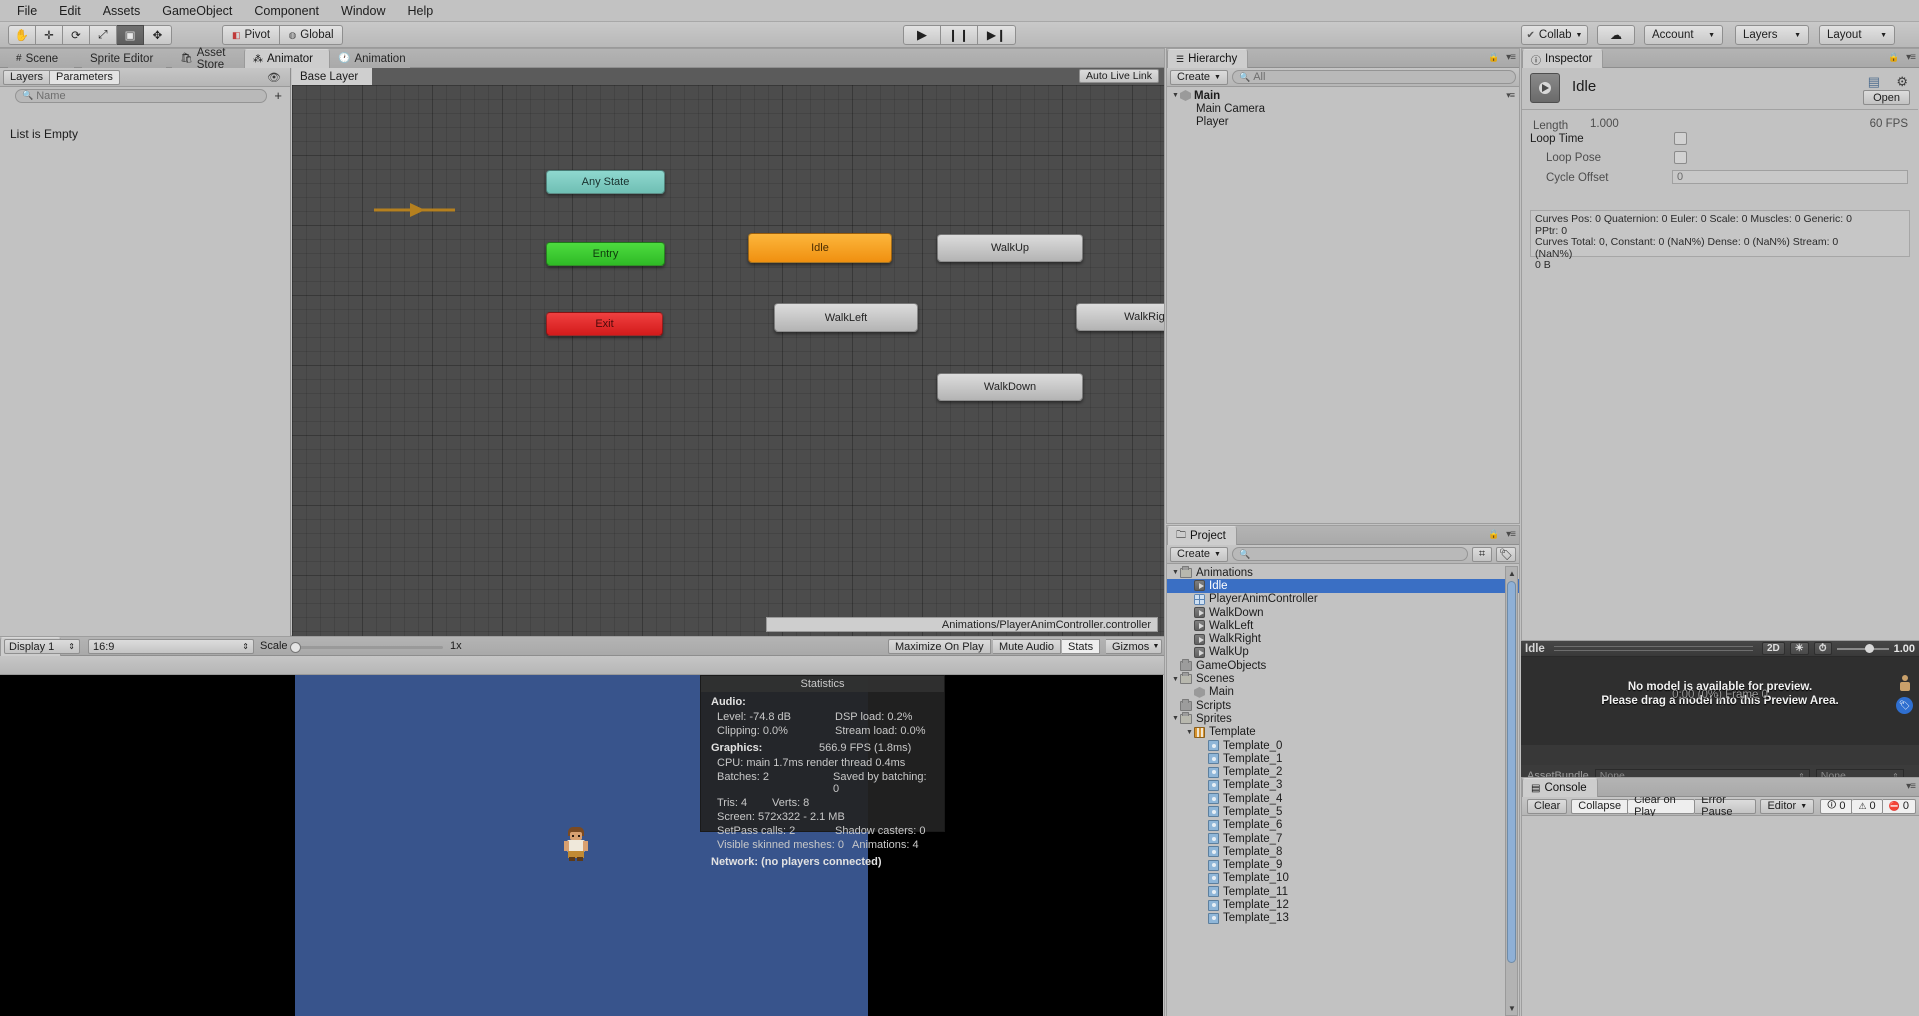 Image resolution: width=1919 pixels, height=1016 pixels. I want to click on project-item-template_0: ▼ Template_0, so click(1343, 745).